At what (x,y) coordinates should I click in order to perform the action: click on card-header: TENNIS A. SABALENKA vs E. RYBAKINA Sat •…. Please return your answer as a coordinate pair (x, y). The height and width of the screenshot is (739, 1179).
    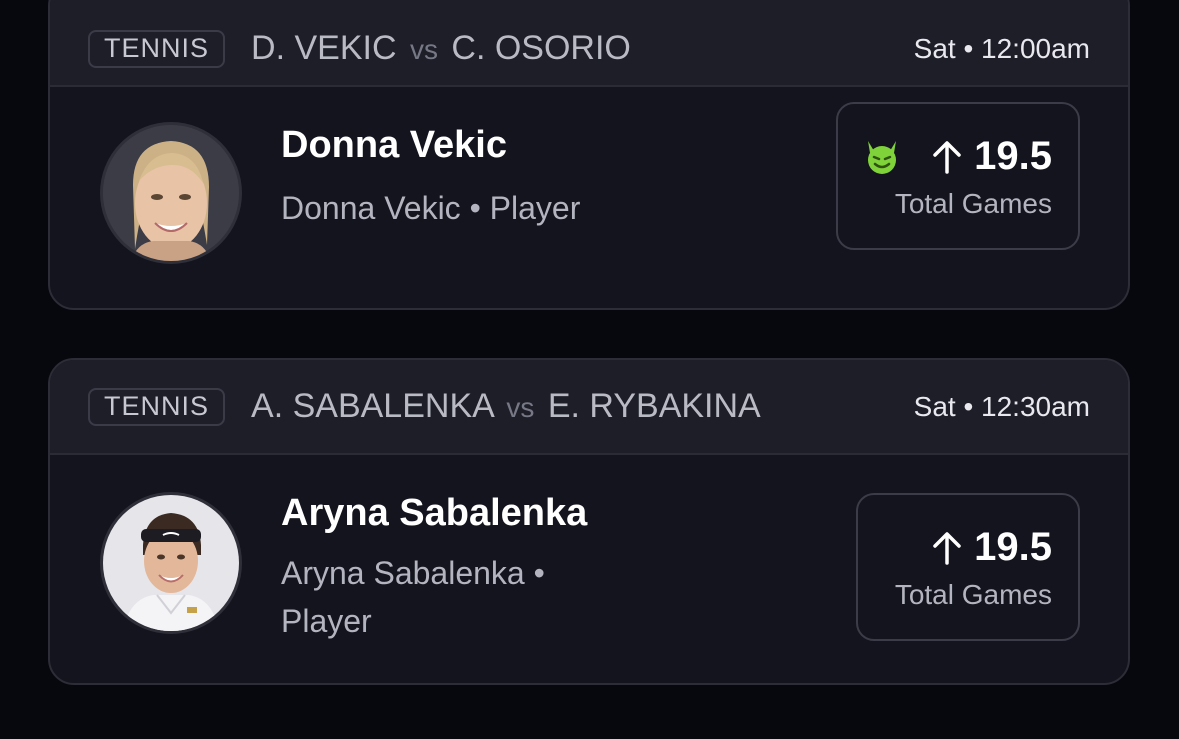
    Looking at the image, I should click on (589, 407).